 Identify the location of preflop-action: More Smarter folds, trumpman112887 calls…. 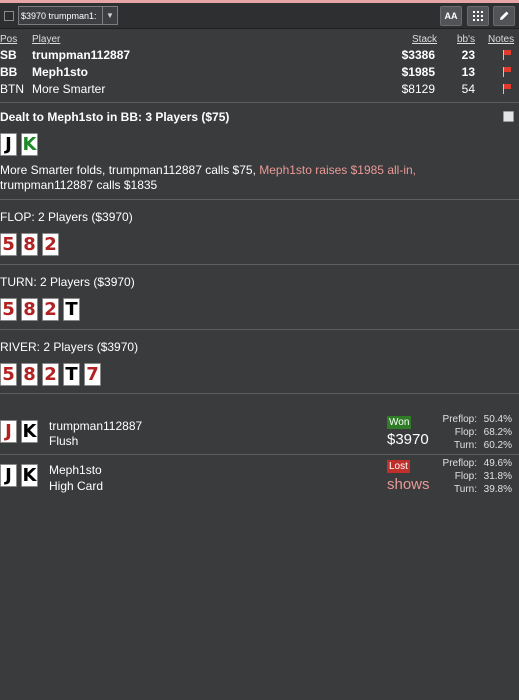
(252, 178).